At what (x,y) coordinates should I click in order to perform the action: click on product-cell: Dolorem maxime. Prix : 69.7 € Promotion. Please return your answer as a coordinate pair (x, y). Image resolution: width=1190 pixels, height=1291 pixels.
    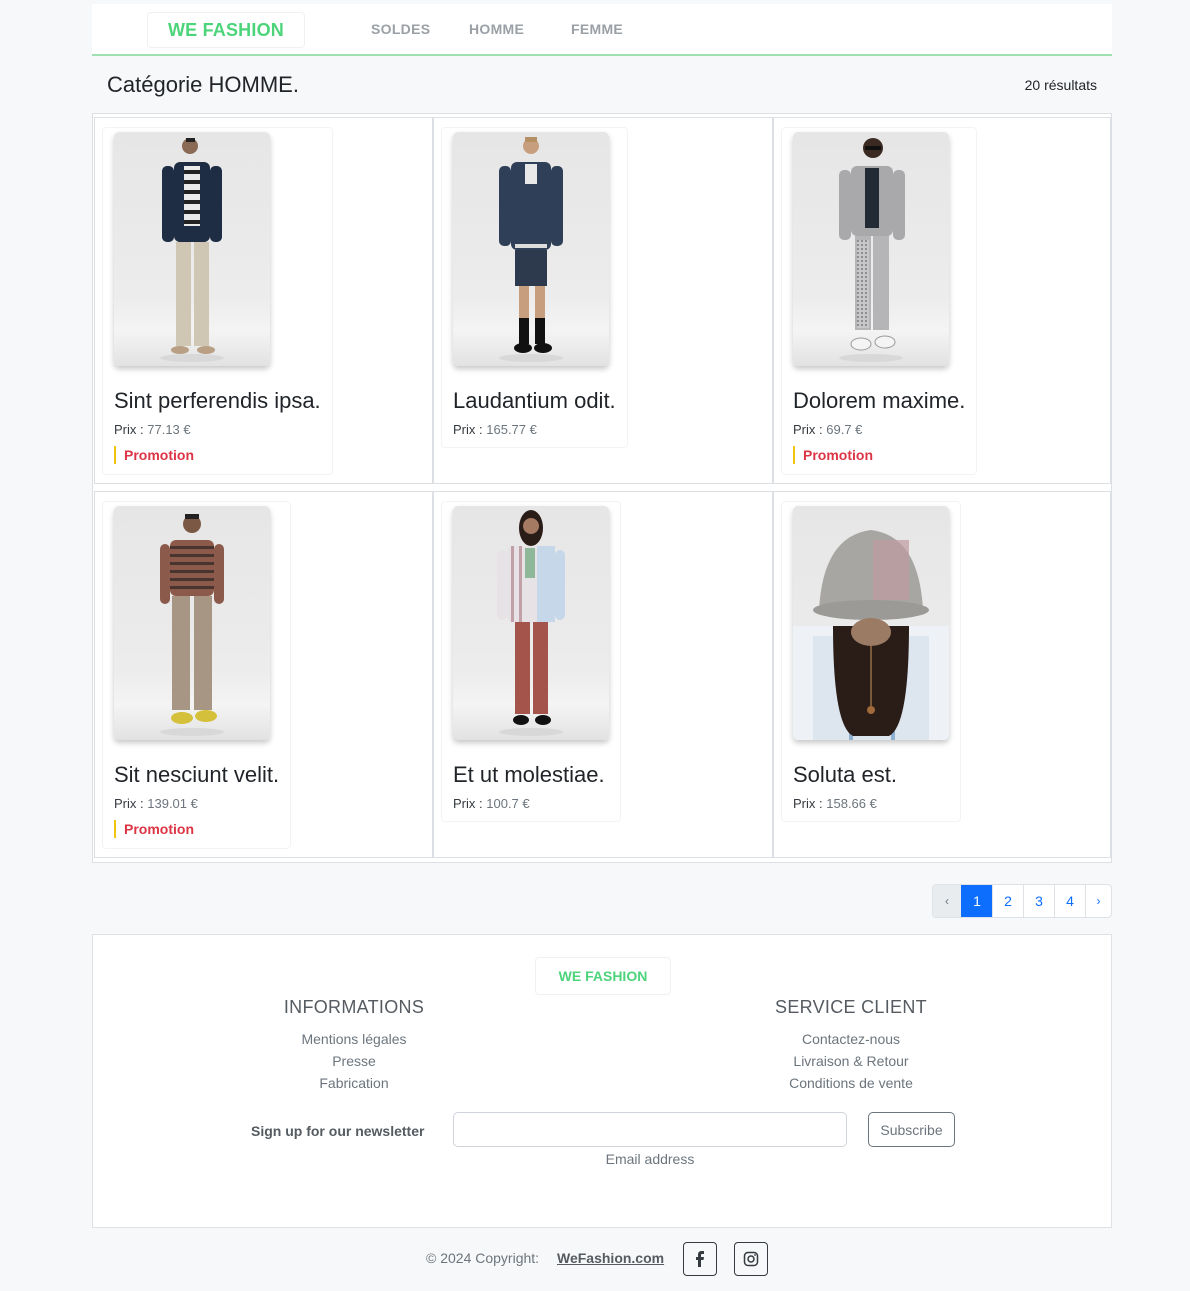
    Looking at the image, I should click on (942, 300).